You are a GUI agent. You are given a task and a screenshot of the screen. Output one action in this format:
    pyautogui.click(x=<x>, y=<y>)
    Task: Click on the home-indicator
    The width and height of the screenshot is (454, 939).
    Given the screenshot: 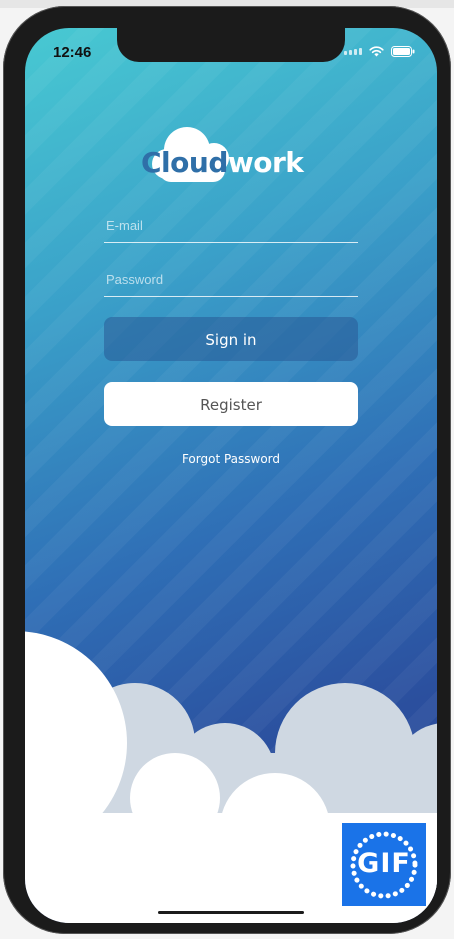 What is the action you would take?
    pyautogui.click(x=231, y=912)
    